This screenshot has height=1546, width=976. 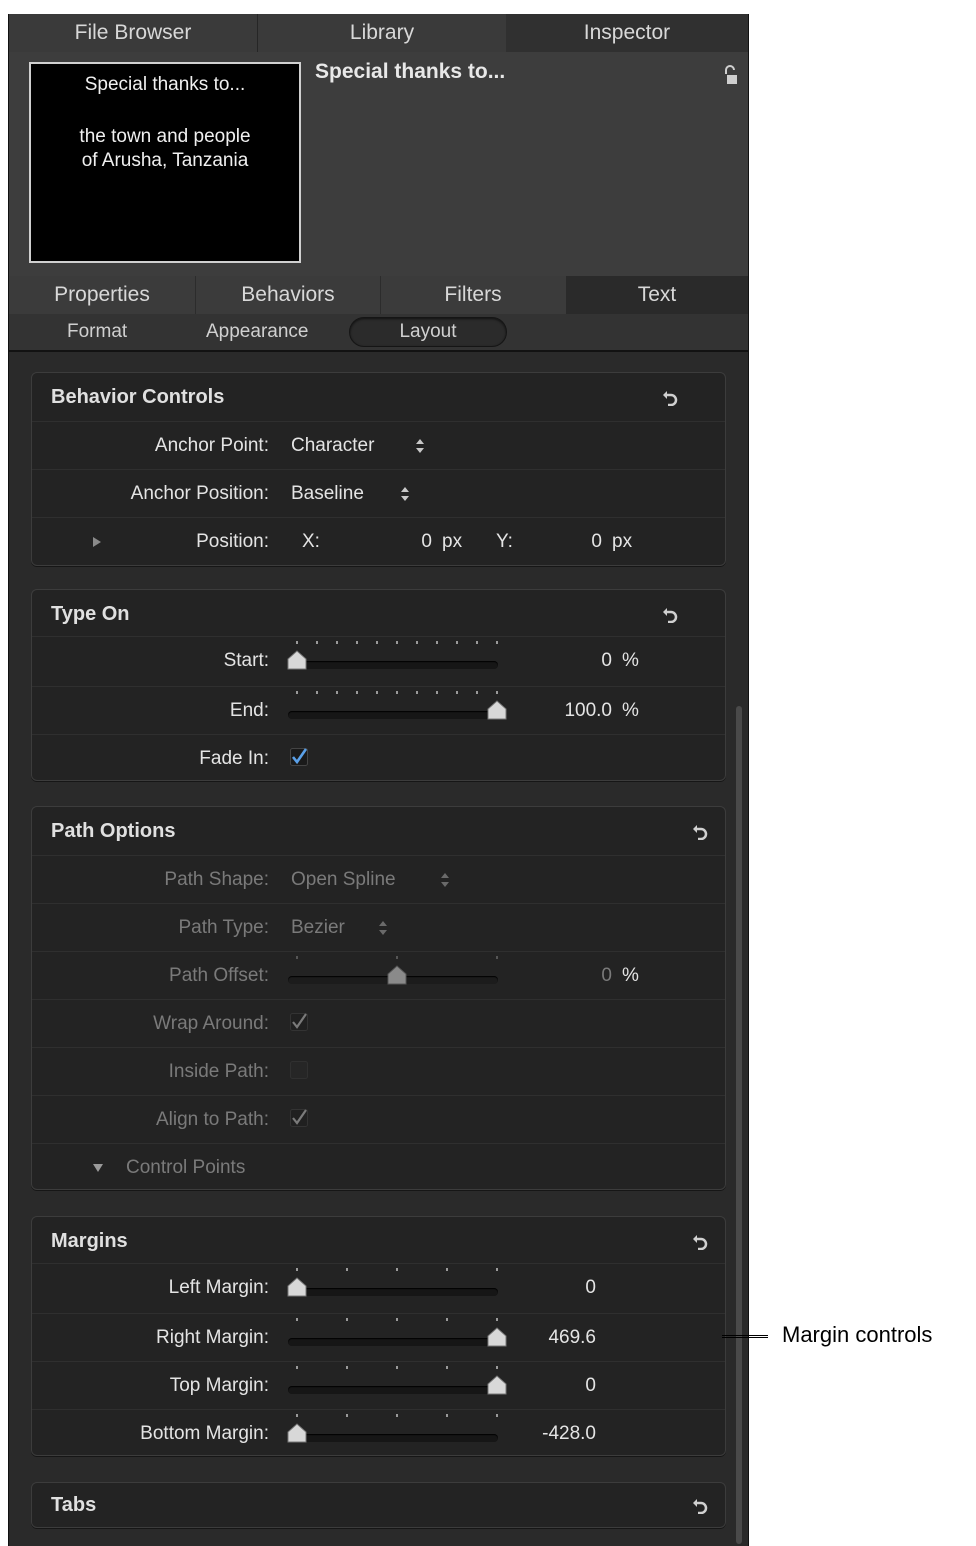 What do you see at coordinates (97, 542) in the screenshot?
I see `disclosure-triangle-icon` at bounding box center [97, 542].